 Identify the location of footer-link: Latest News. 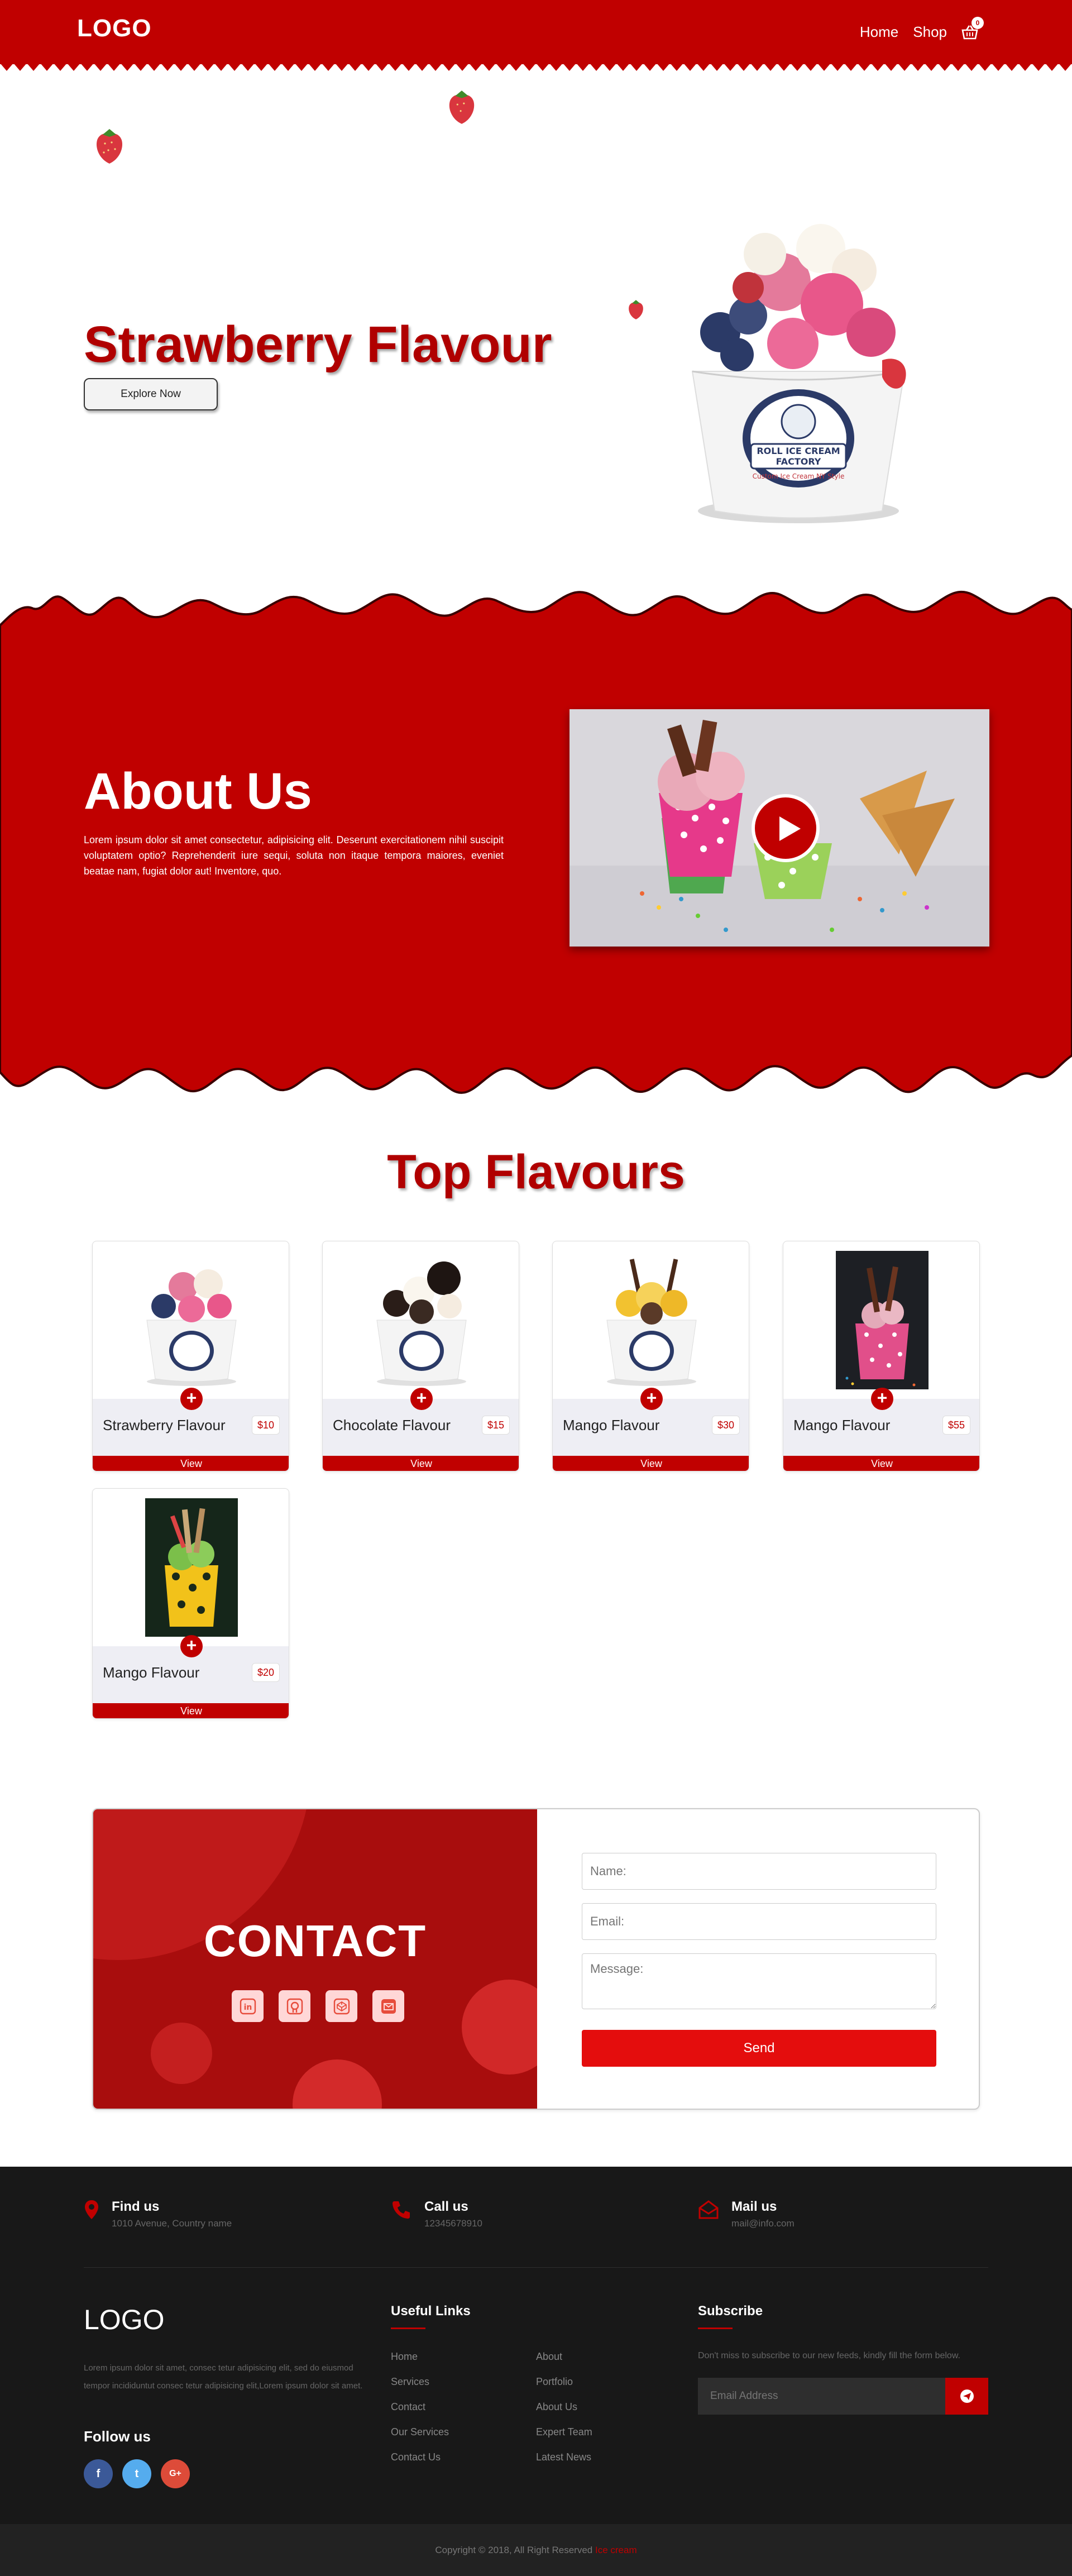
(563, 2457).